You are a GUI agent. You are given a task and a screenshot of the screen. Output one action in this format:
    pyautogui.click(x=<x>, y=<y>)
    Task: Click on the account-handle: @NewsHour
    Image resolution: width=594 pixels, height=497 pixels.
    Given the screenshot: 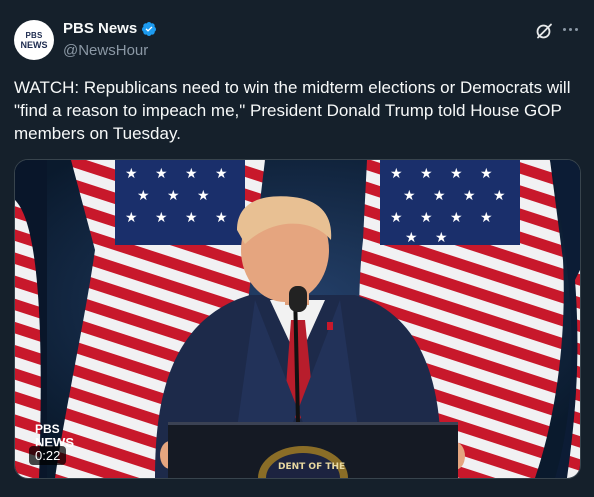 What is the action you would take?
    pyautogui.click(x=105, y=50)
    